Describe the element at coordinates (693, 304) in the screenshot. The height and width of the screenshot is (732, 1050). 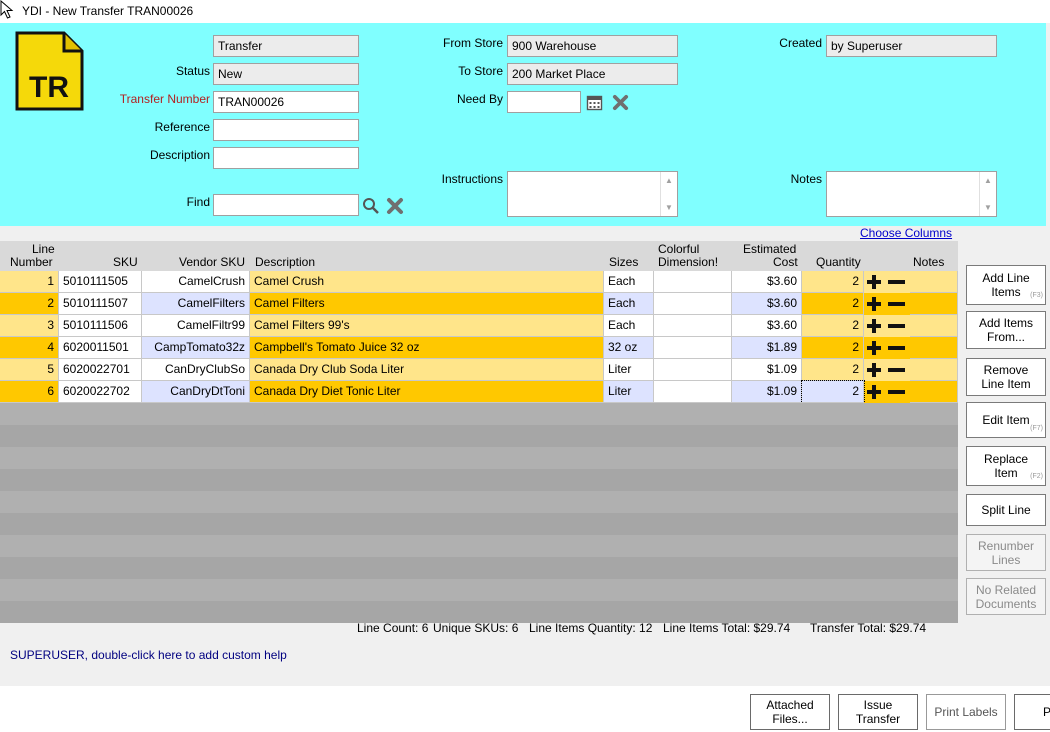
I see `cell-colorful-dimension` at that location.